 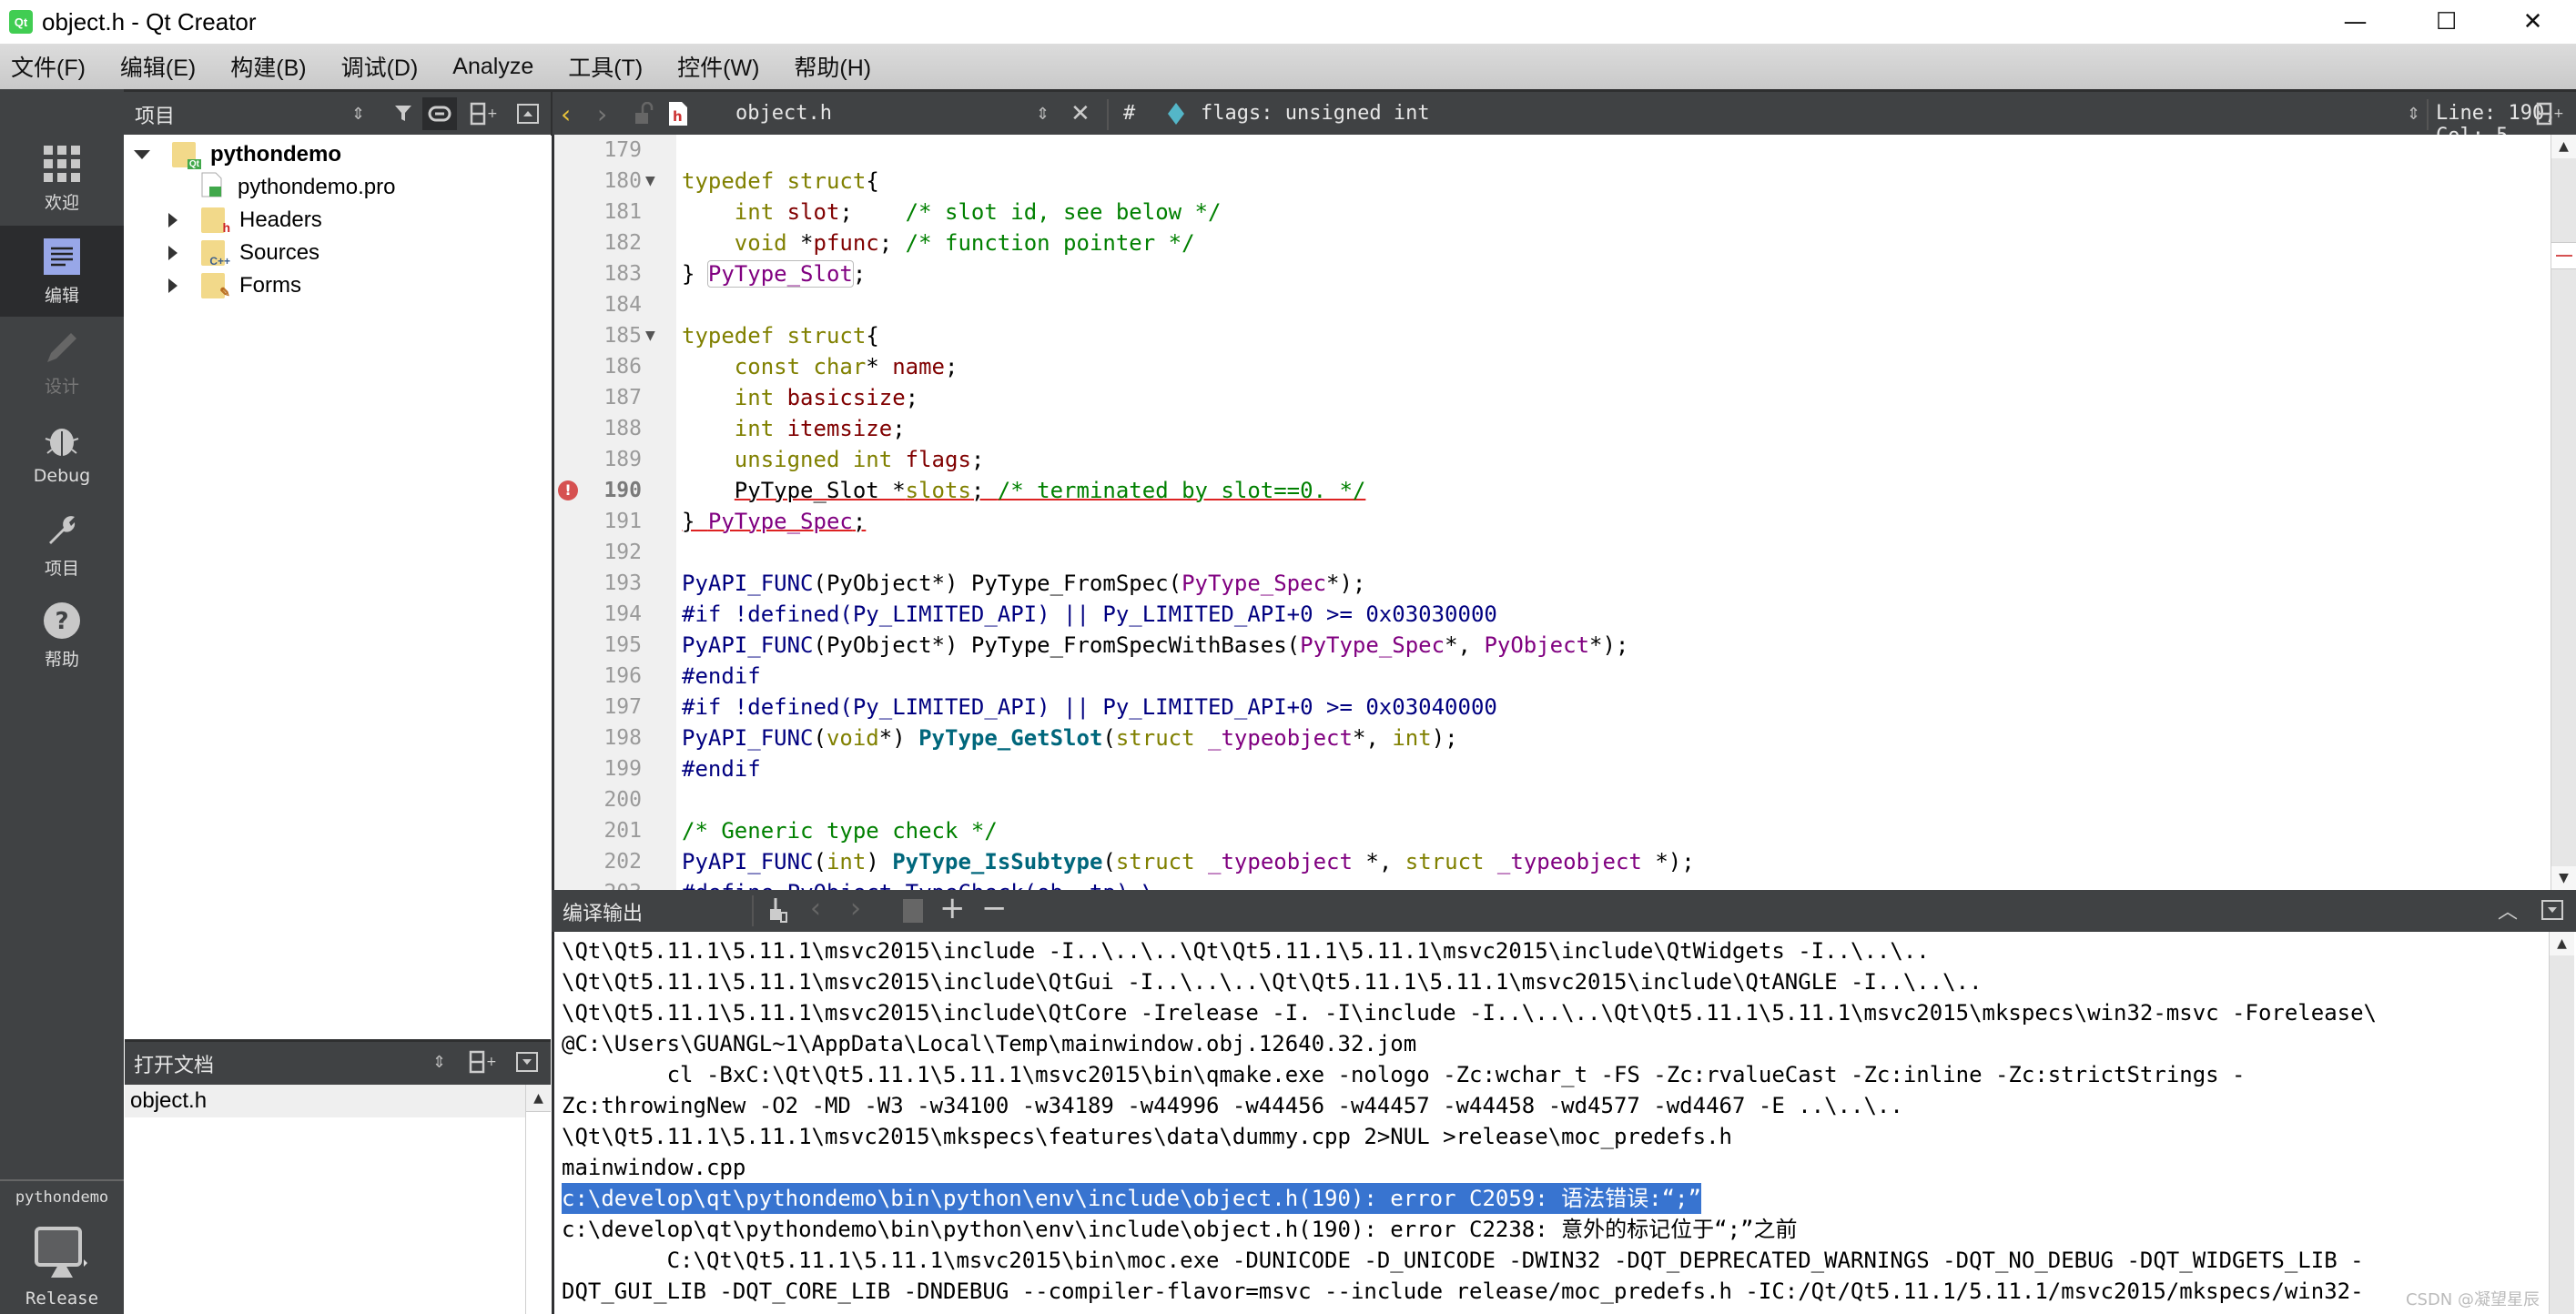 I want to click on tree-item-pro-file: pythondemo.pro, so click(x=298, y=187).